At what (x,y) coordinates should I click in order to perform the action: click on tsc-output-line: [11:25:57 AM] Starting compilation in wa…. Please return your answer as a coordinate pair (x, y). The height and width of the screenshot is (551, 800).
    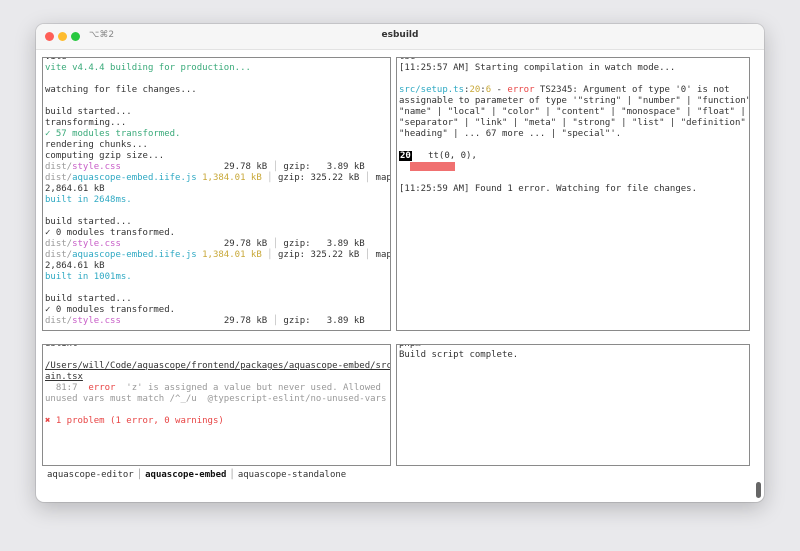
    Looking at the image, I should click on (573, 68).